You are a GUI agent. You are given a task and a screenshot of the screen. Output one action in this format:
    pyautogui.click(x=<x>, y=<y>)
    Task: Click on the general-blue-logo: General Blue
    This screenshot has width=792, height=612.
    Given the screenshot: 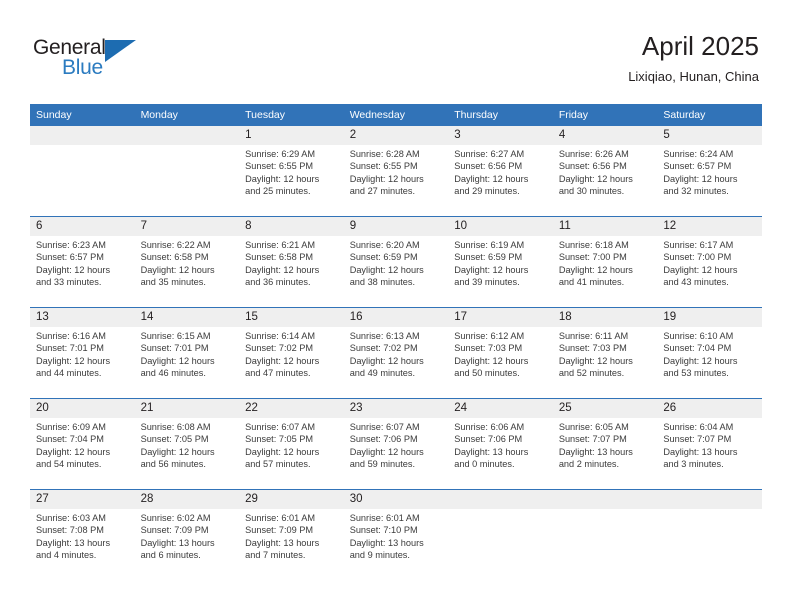 What is the action you would take?
    pyautogui.click(x=98, y=60)
    